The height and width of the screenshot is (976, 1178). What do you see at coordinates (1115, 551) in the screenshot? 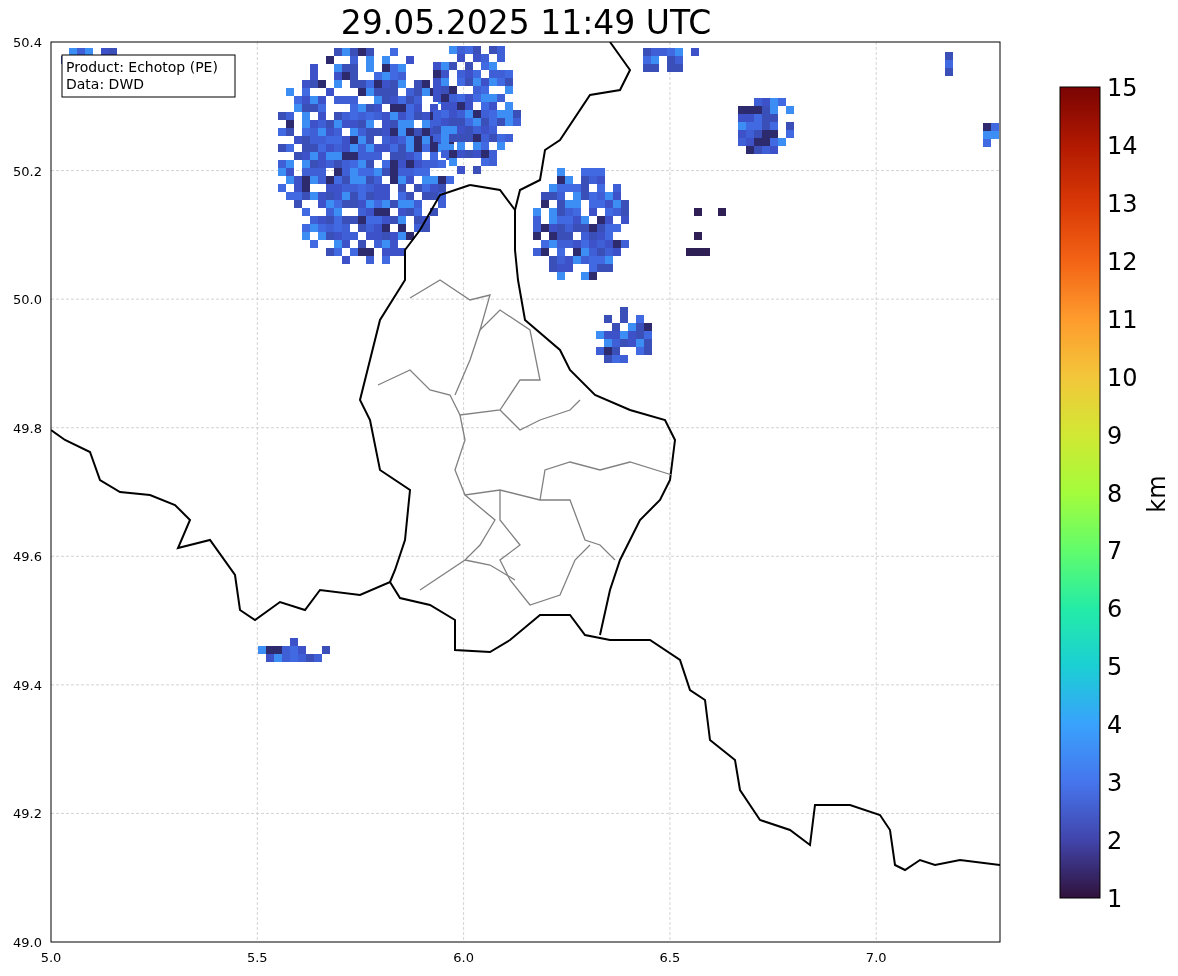
I see `colorbar-tick-label: 7` at bounding box center [1115, 551].